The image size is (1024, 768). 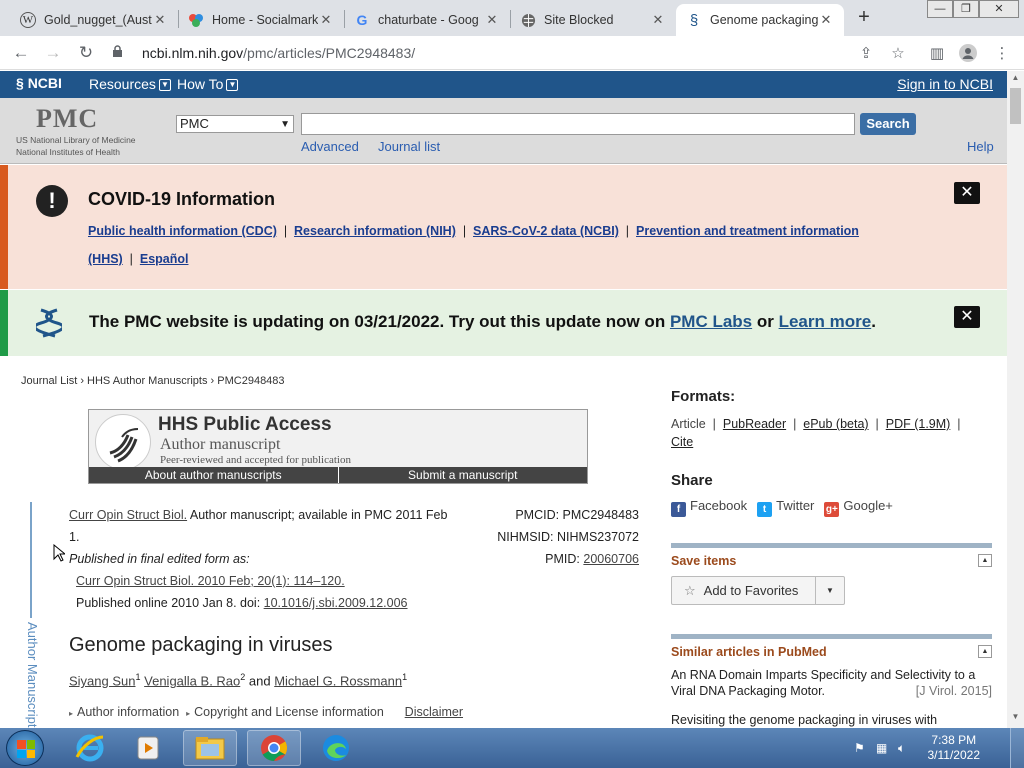 What do you see at coordinates (336, 748) in the screenshot?
I see `edge-icon` at bounding box center [336, 748].